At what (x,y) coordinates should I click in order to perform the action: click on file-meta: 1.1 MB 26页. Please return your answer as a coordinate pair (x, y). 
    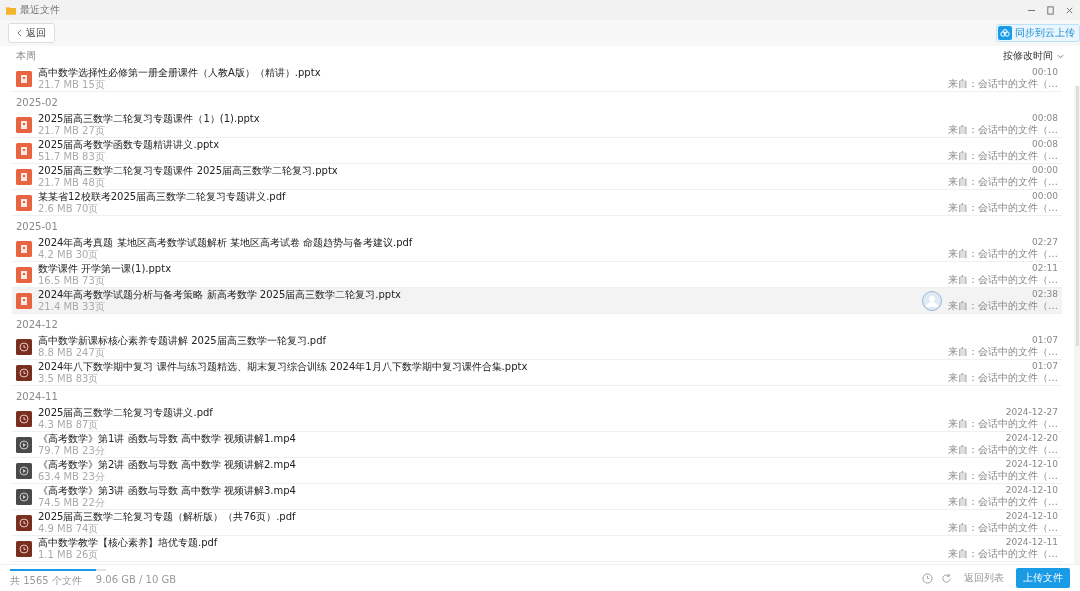
    Looking at the image, I should click on (68, 554).